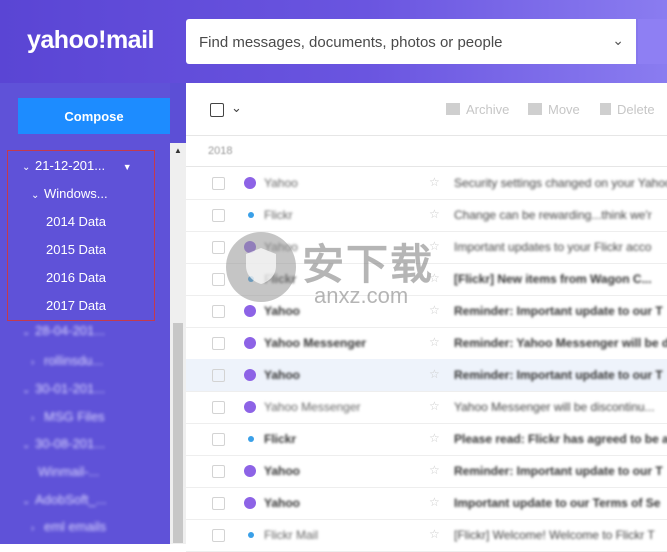 This screenshot has width=667, height=552. What do you see at coordinates (75, 526) in the screenshot?
I see `folder-label: eml emails` at bounding box center [75, 526].